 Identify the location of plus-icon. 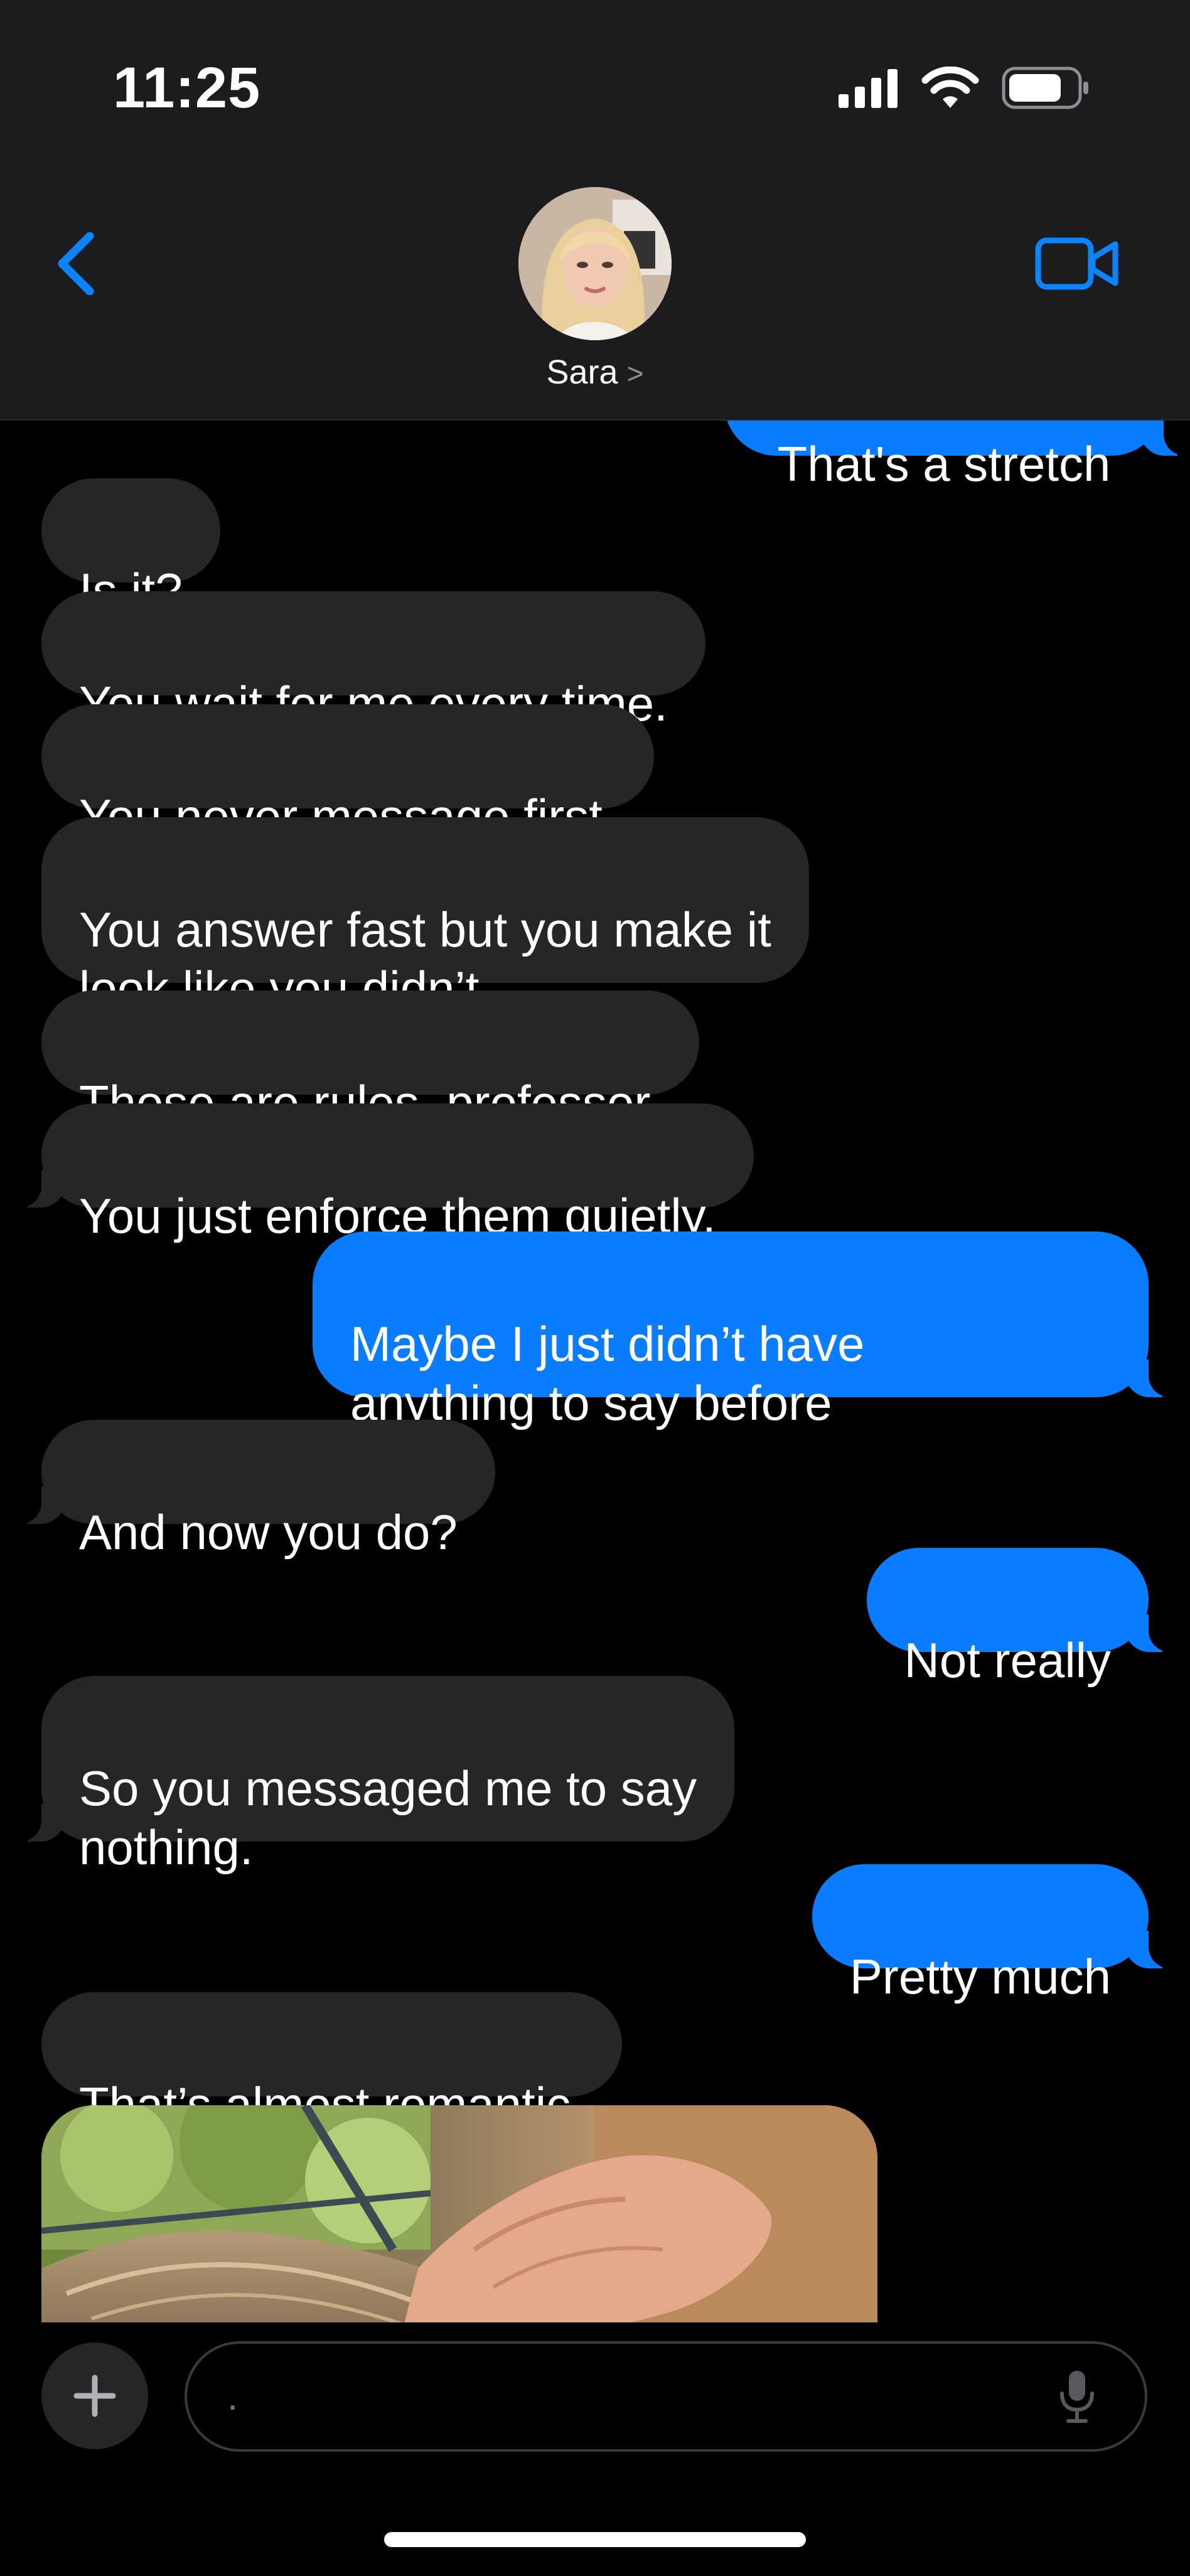
(94, 2396).